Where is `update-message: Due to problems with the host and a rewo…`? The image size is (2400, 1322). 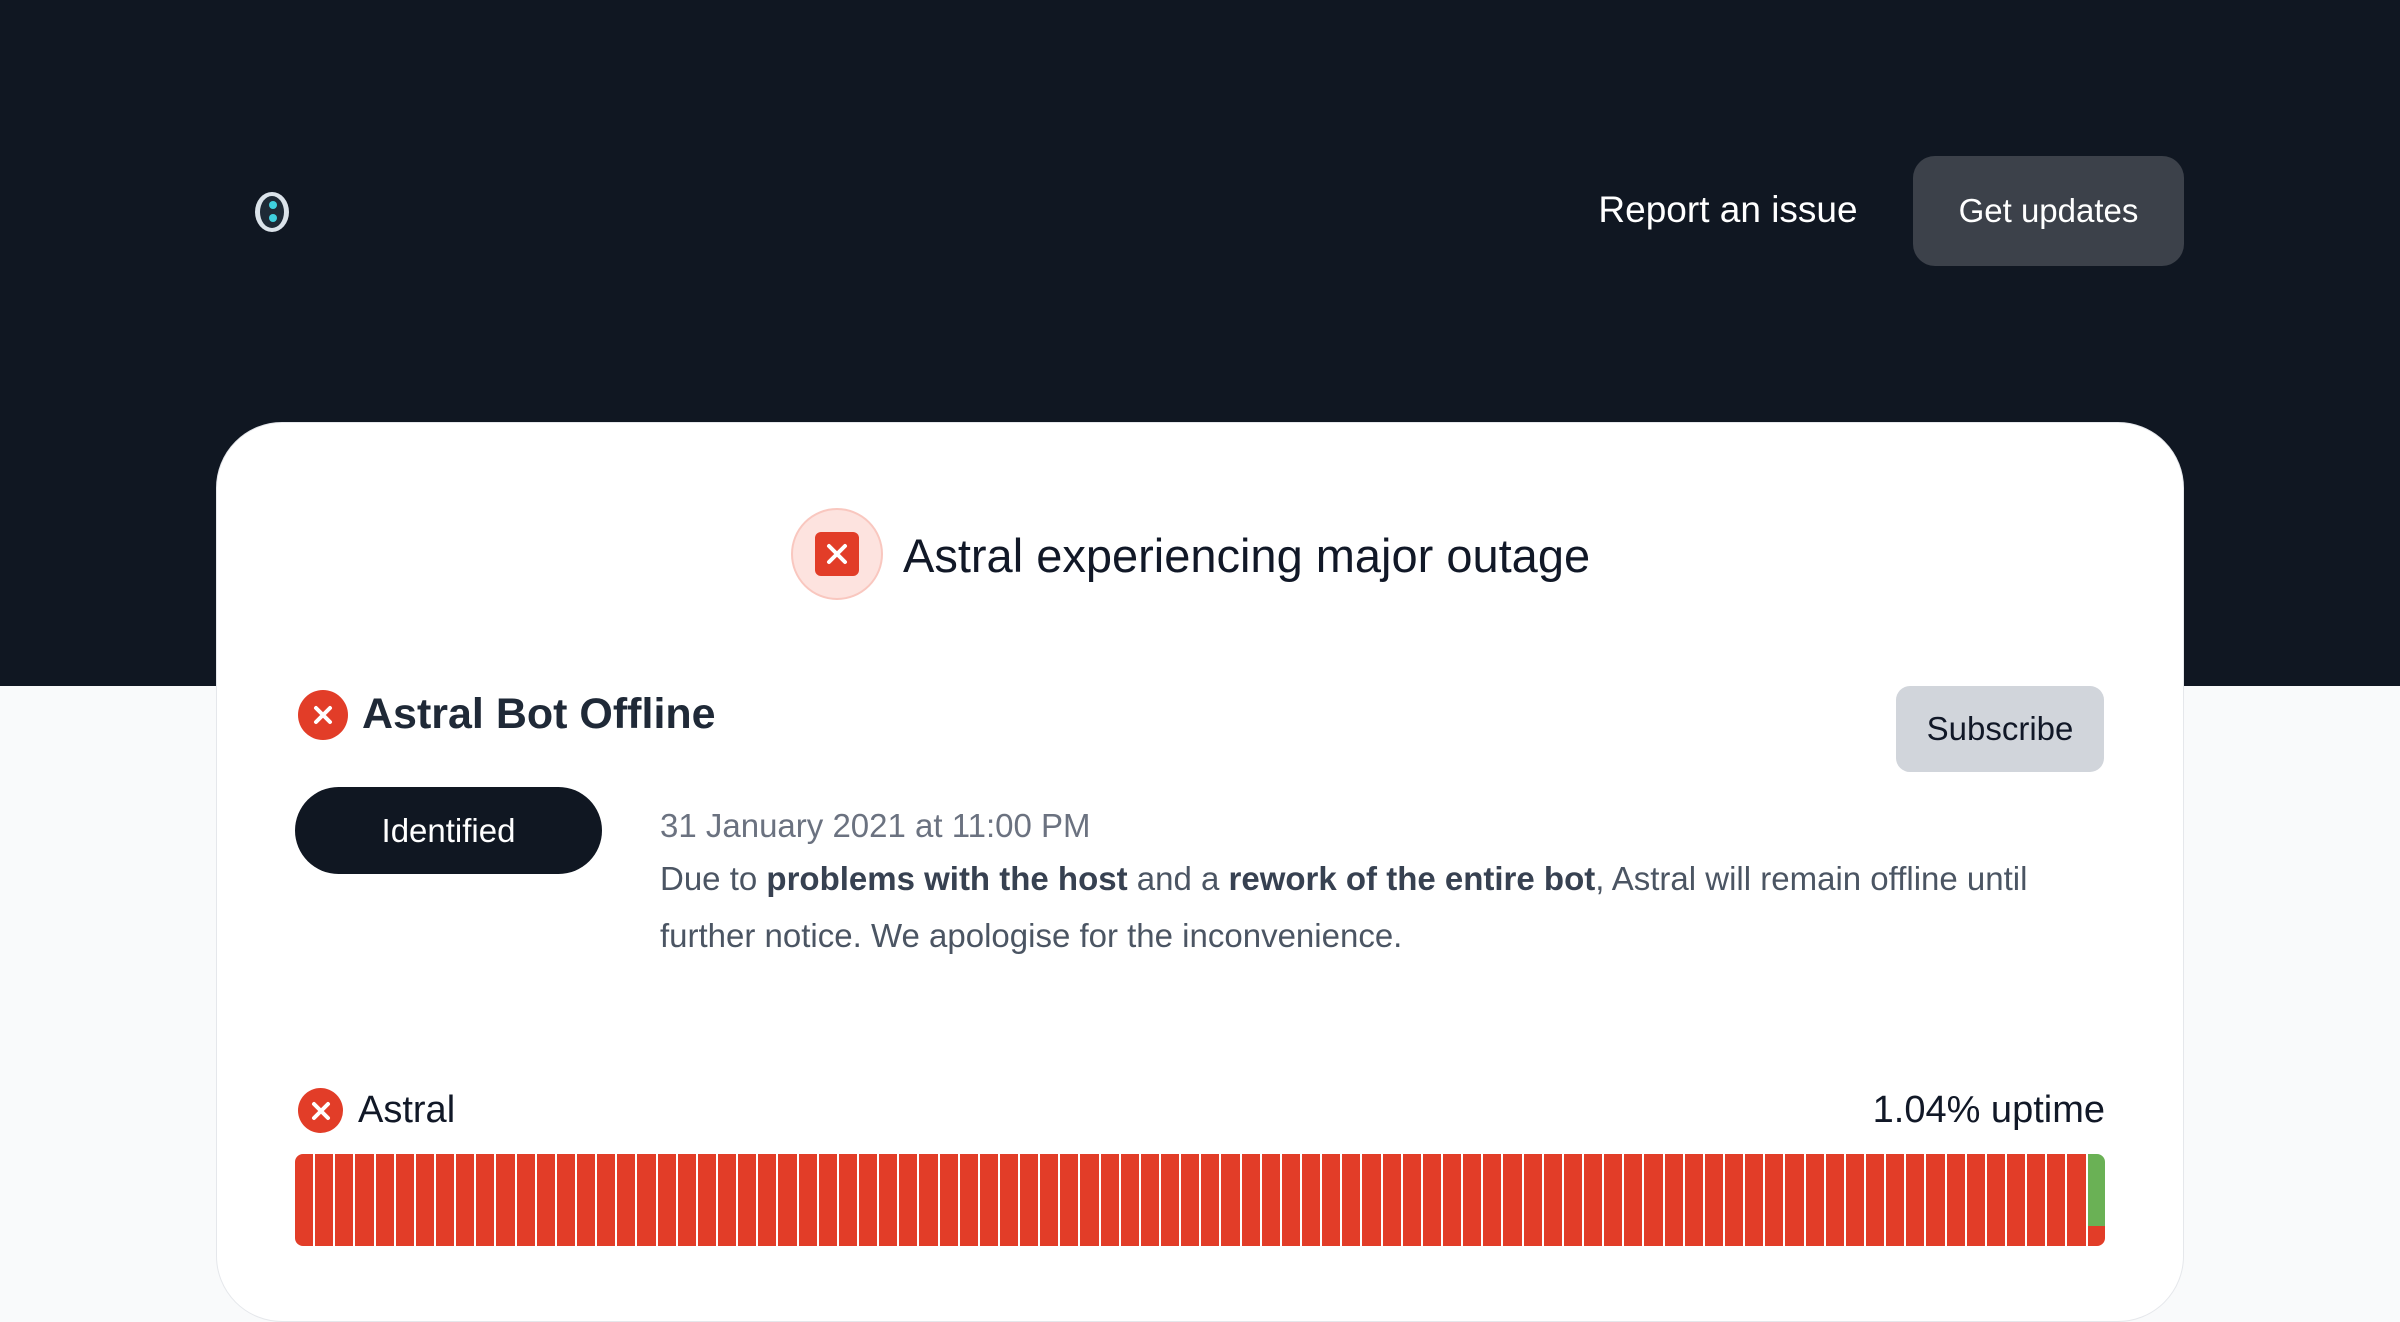
update-message: Due to problems with the host and a rewo… is located at coordinates (1345, 907).